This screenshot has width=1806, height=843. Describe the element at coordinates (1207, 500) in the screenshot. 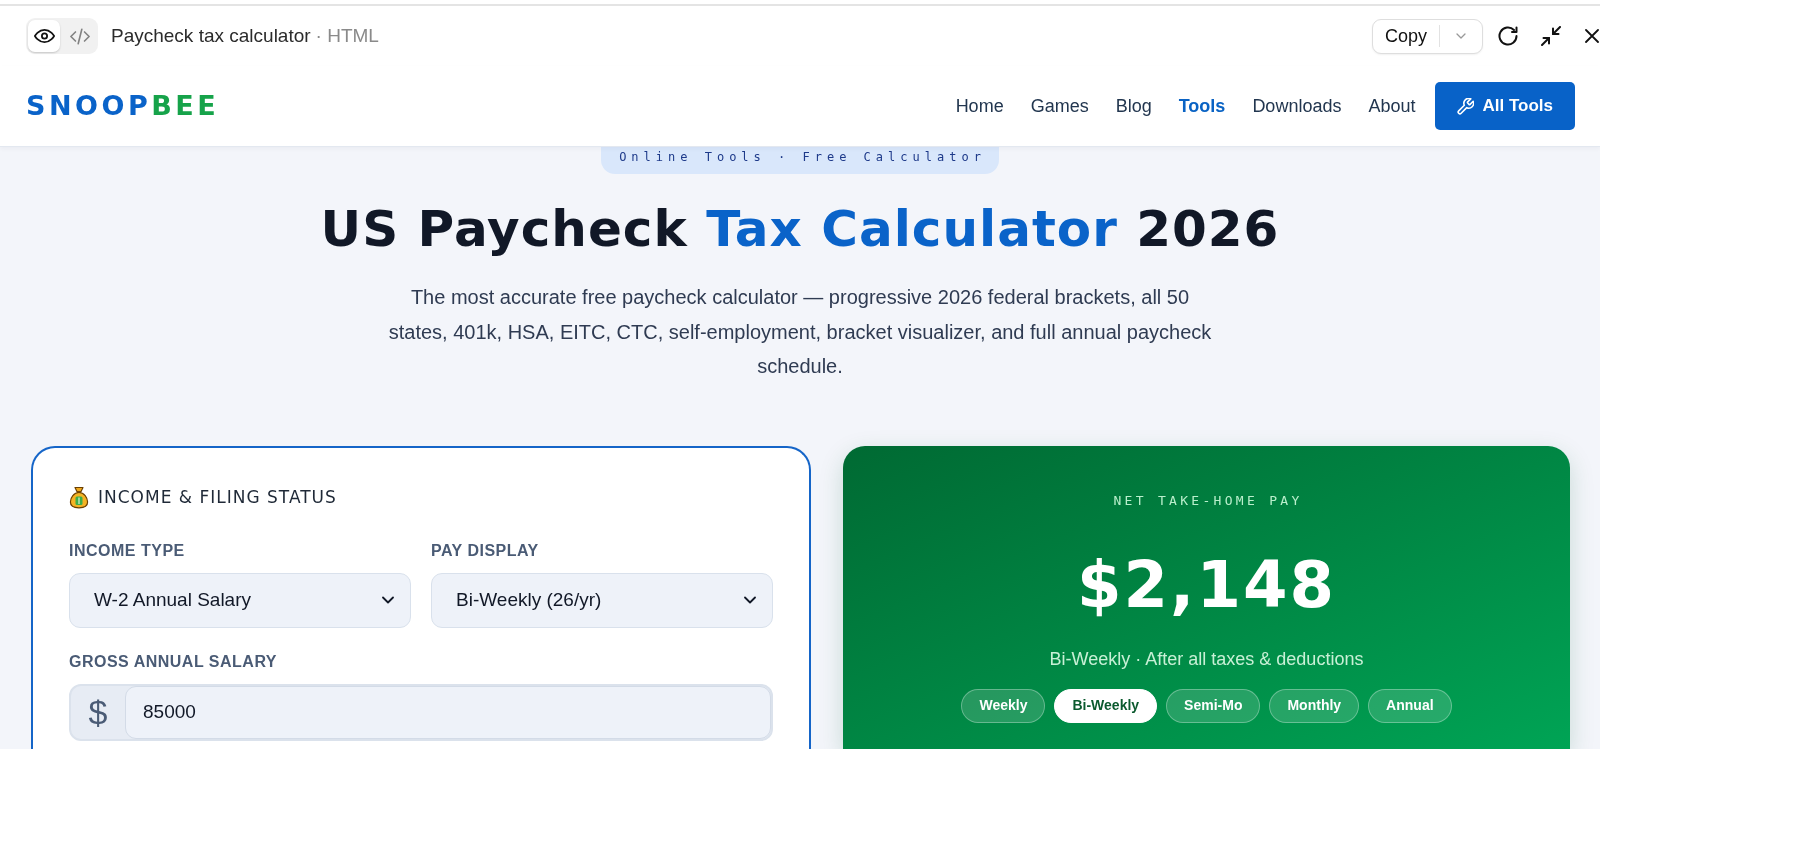

I see `result-label: NET TAKE-HOME PAY` at that location.